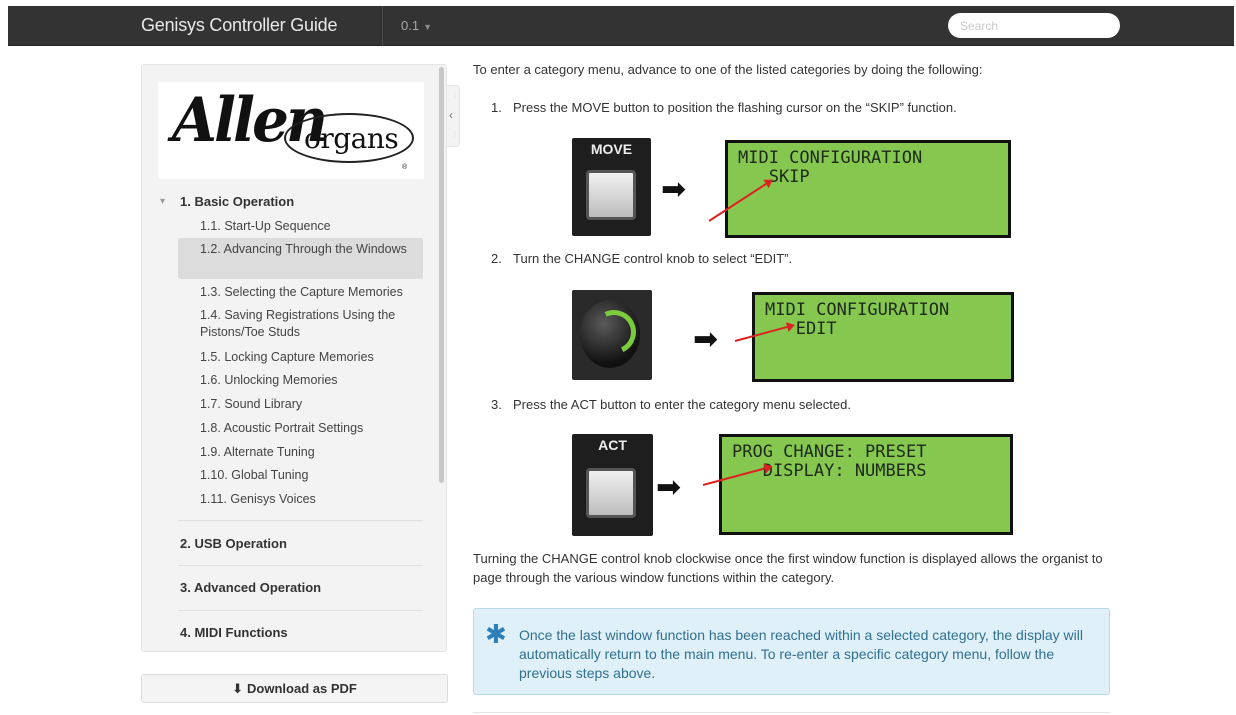  Describe the element at coordinates (883, 337) in the screenshot. I see `lcd-display-edit: MIDI CONFIGURATION EDIT` at that location.